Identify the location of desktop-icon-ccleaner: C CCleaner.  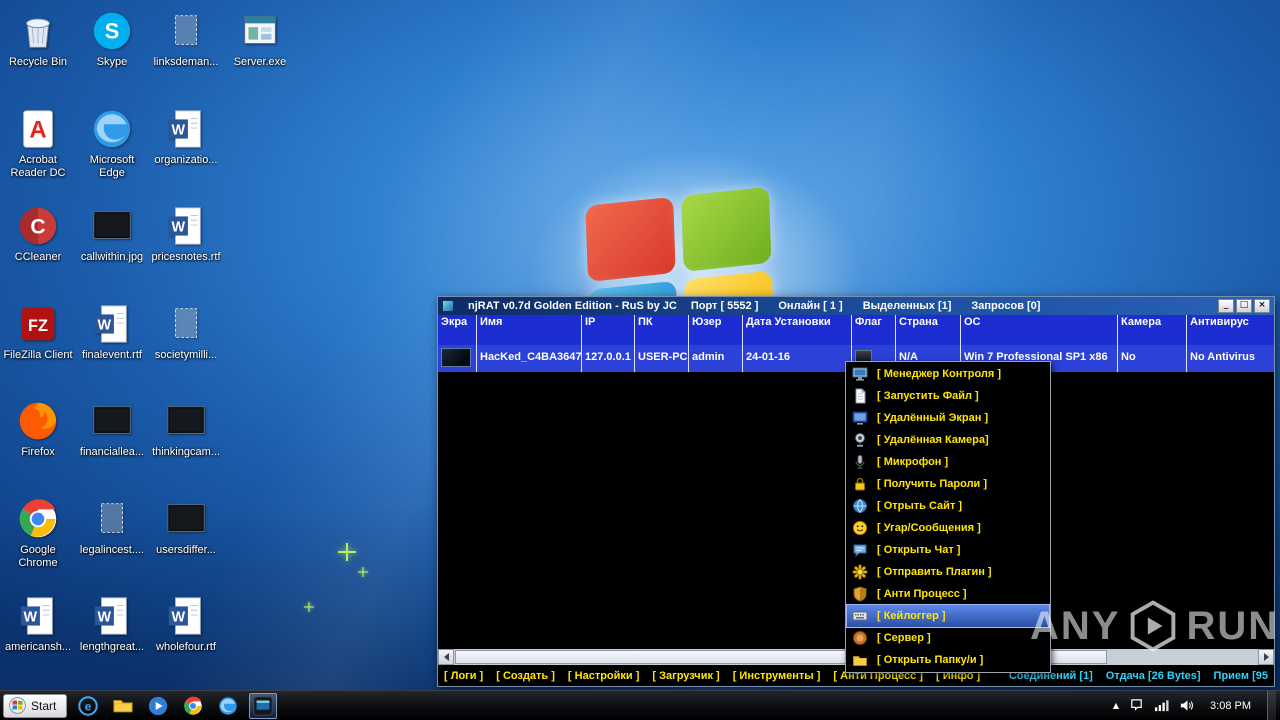
(38, 250).